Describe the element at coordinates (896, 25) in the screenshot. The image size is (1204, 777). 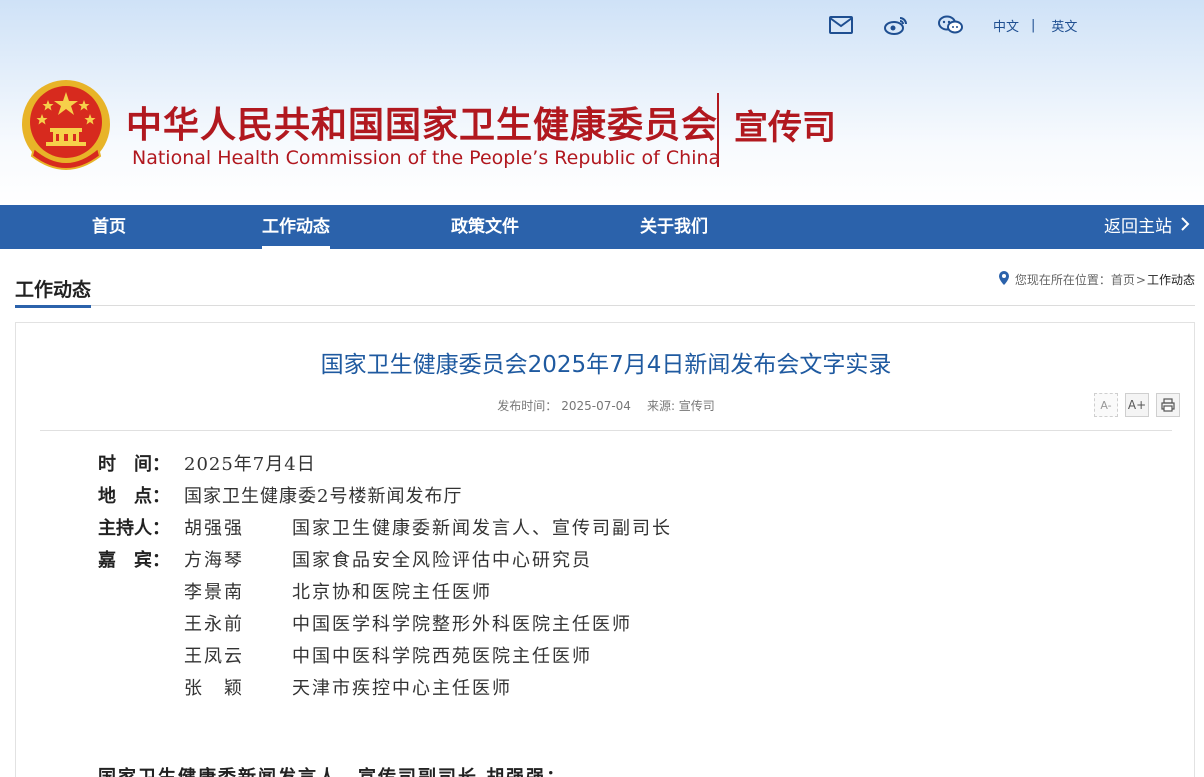
I see `weibo-icon` at that location.